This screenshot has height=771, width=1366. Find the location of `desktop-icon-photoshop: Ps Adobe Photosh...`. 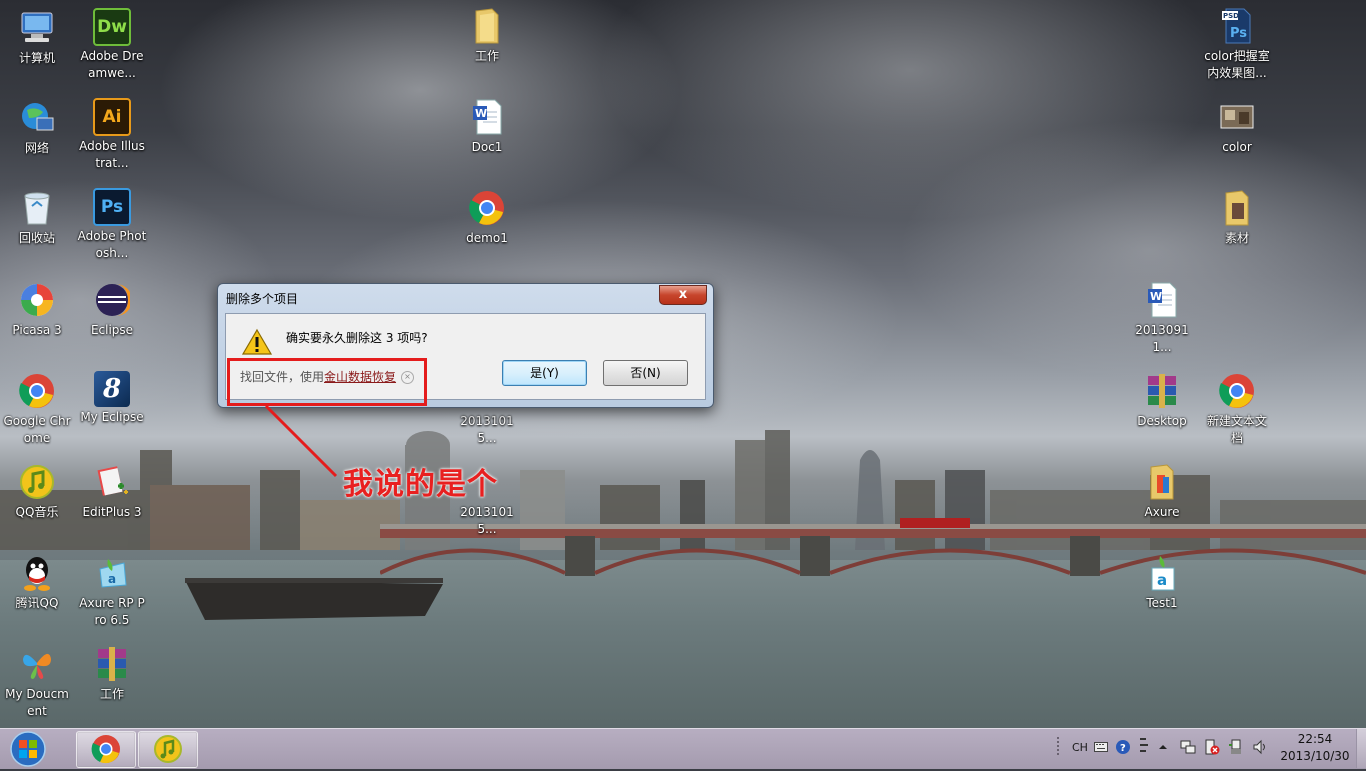

desktop-icon-photoshop: Ps Adobe Photosh... is located at coordinates (112, 225).